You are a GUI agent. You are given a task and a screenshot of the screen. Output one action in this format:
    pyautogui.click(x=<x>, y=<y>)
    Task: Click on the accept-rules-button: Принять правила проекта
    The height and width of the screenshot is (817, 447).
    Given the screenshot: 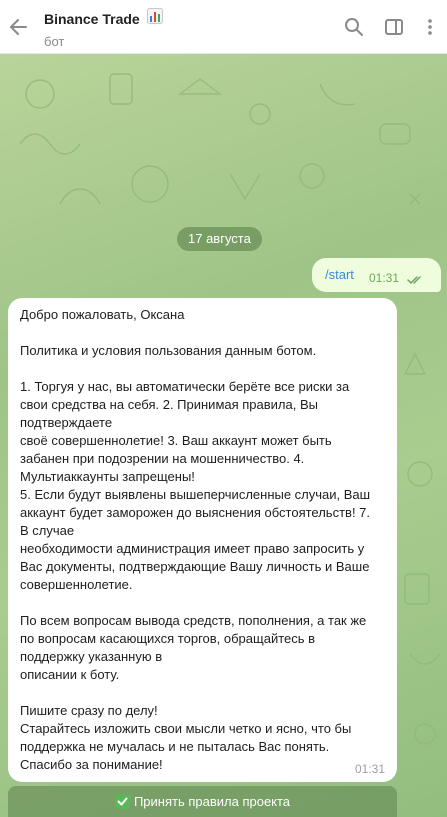 What is the action you would take?
    pyautogui.click(x=202, y=801)
    